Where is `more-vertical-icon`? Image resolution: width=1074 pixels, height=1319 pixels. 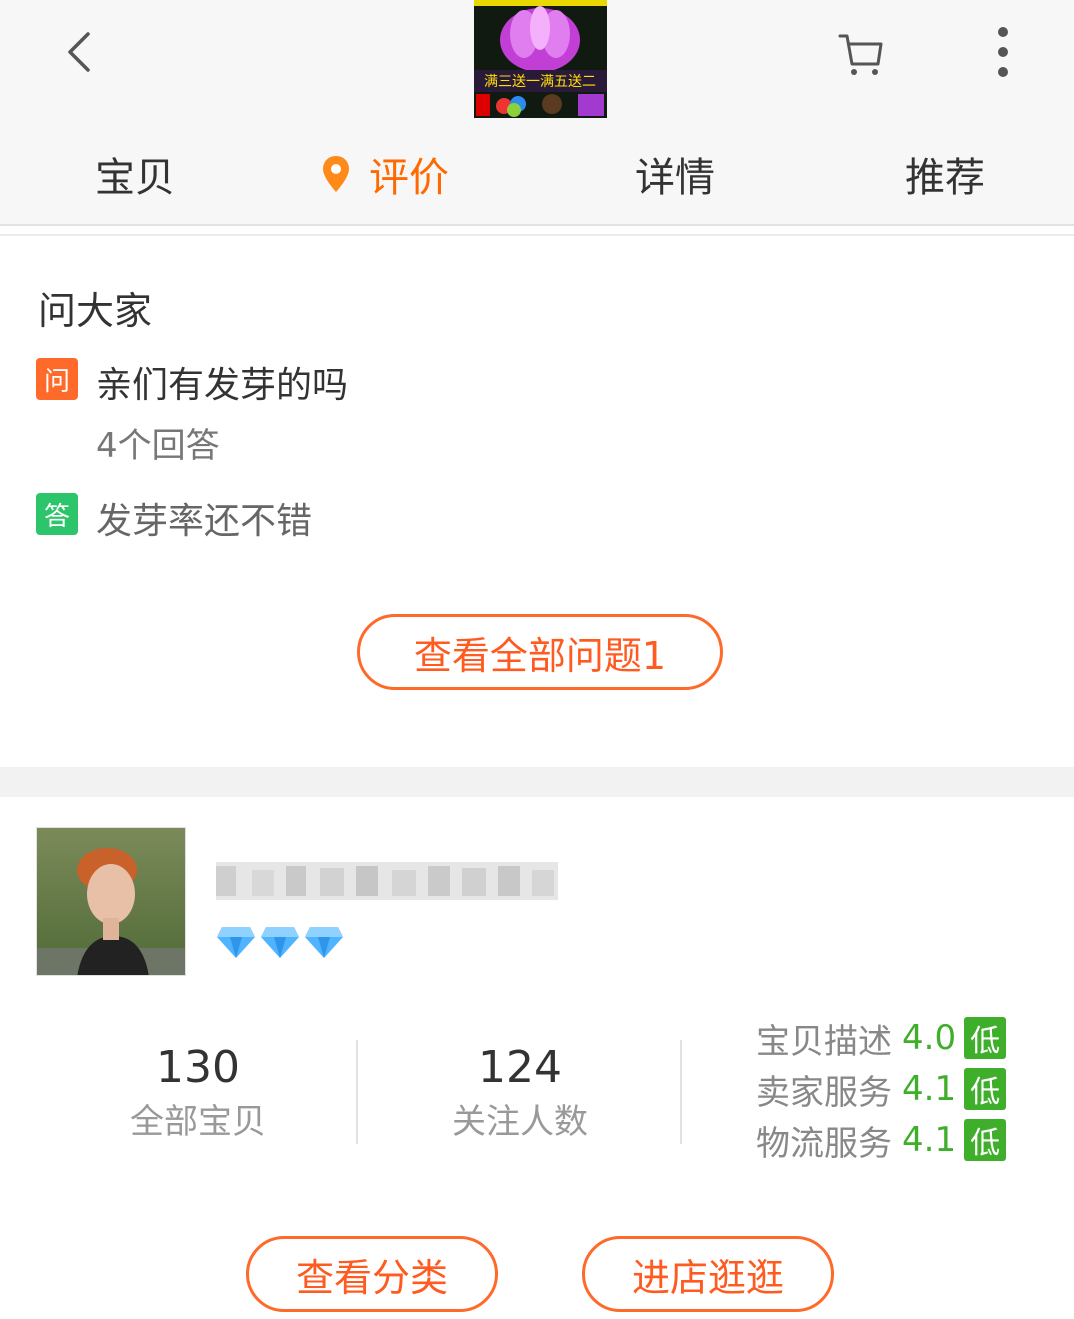 more-vertical-icon is located at coordinates (1003, 52).